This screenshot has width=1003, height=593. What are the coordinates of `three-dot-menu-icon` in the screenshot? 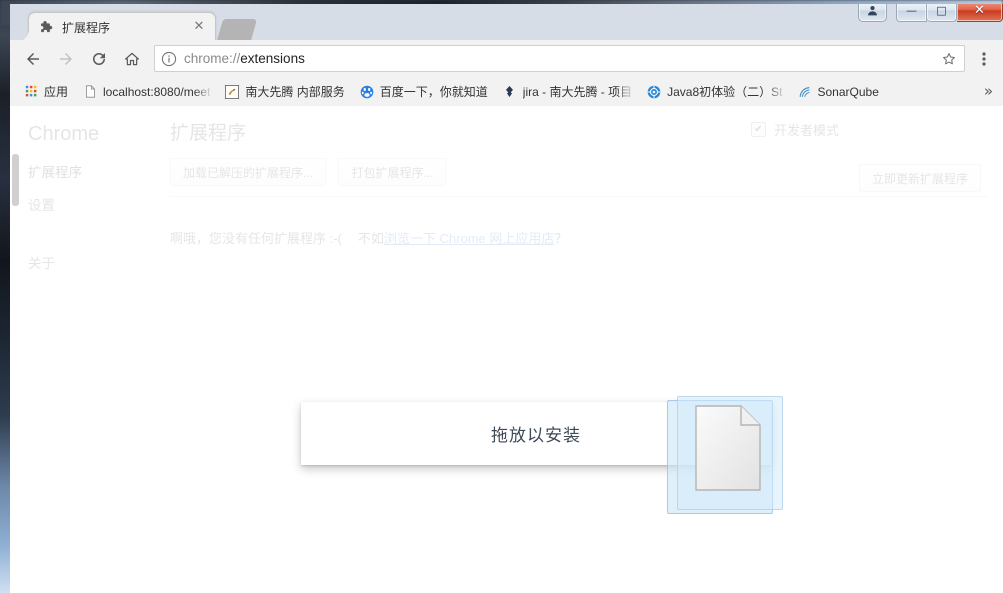 It's located at (984, 58).